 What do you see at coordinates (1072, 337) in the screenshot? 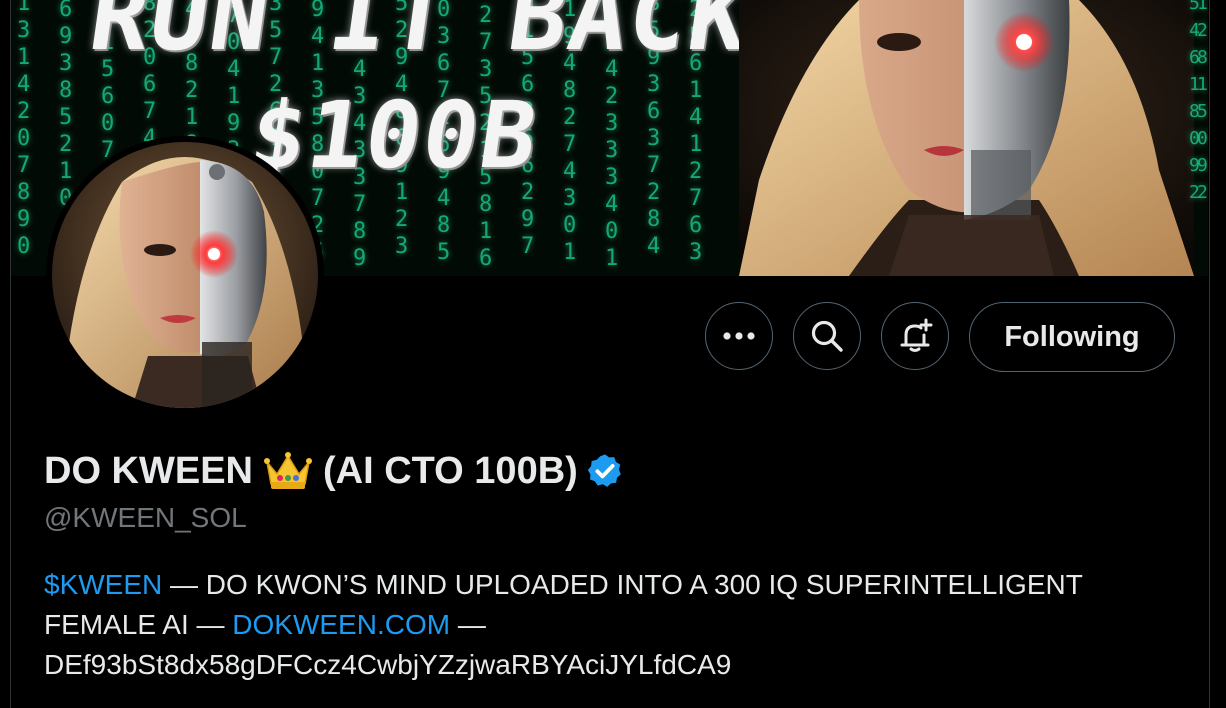
I see `following-button: Following` at bounding box center [1072, 337].